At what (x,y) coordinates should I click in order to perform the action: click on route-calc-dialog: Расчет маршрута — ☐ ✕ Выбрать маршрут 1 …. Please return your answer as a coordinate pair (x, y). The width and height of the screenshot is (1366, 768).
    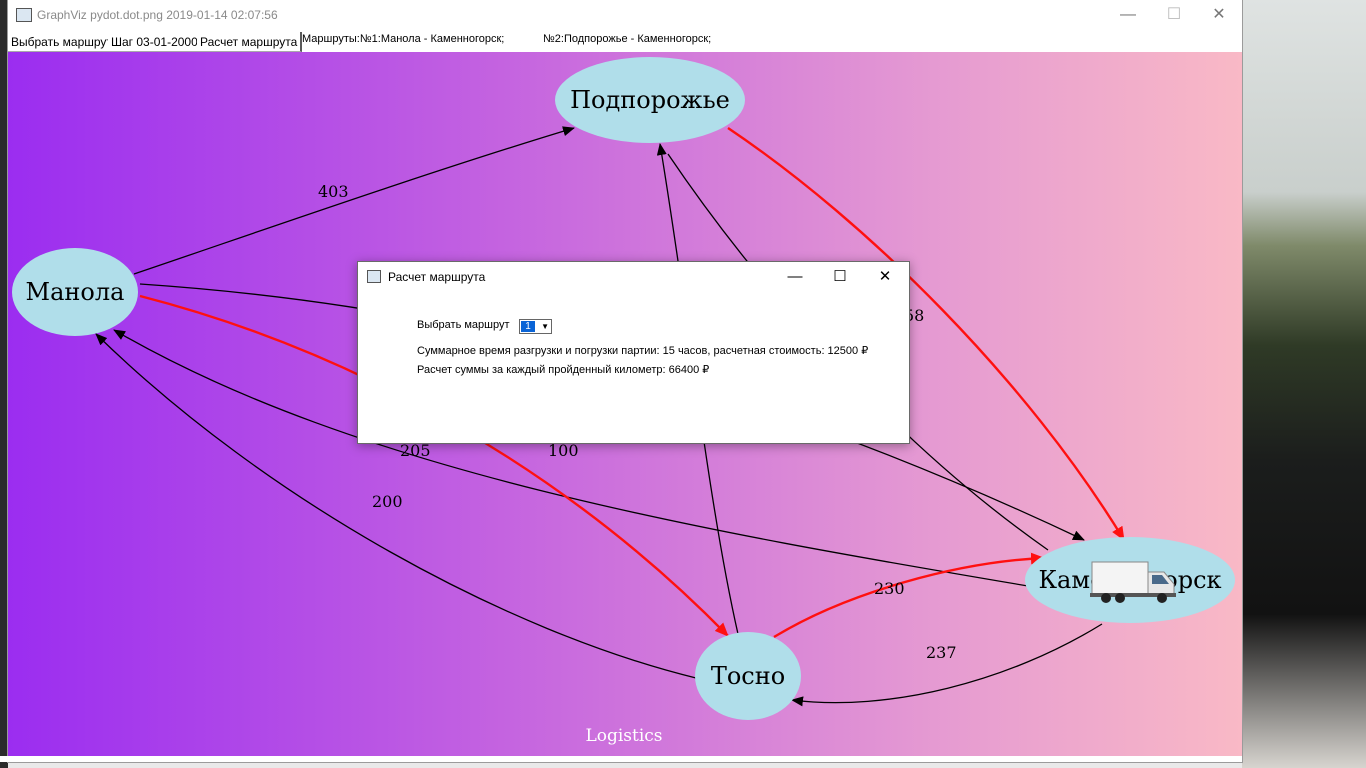
    Looking at the image, I should click on (633, 352).